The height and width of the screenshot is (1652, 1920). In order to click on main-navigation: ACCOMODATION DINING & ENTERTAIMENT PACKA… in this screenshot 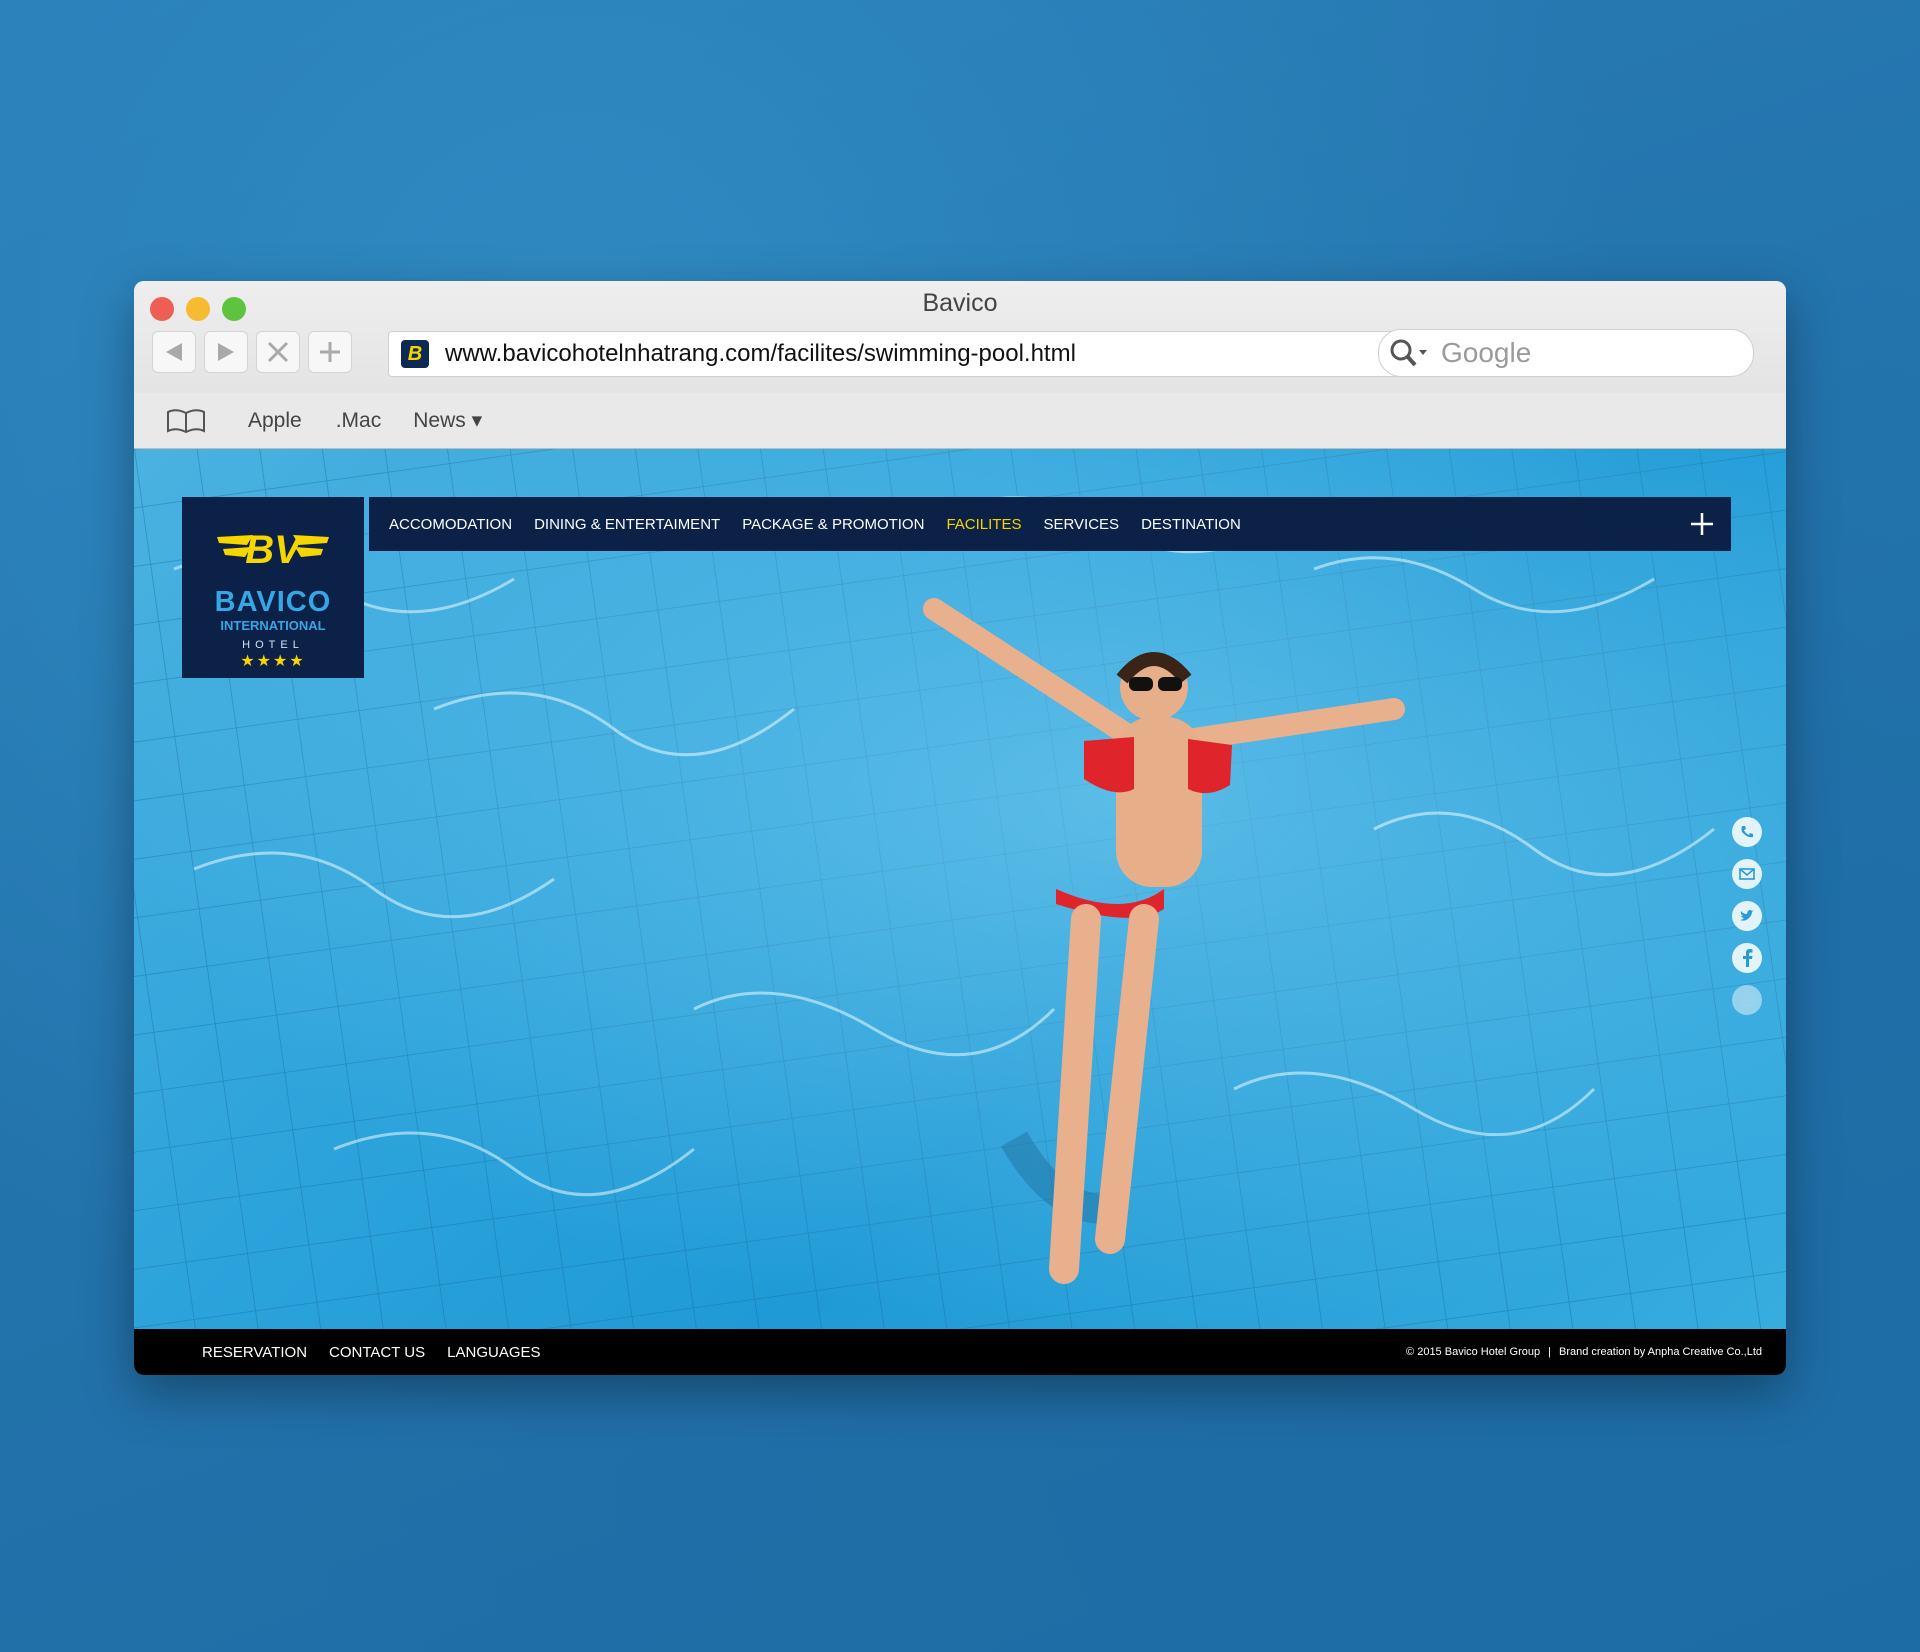, I will do `click(1050, 524)`.